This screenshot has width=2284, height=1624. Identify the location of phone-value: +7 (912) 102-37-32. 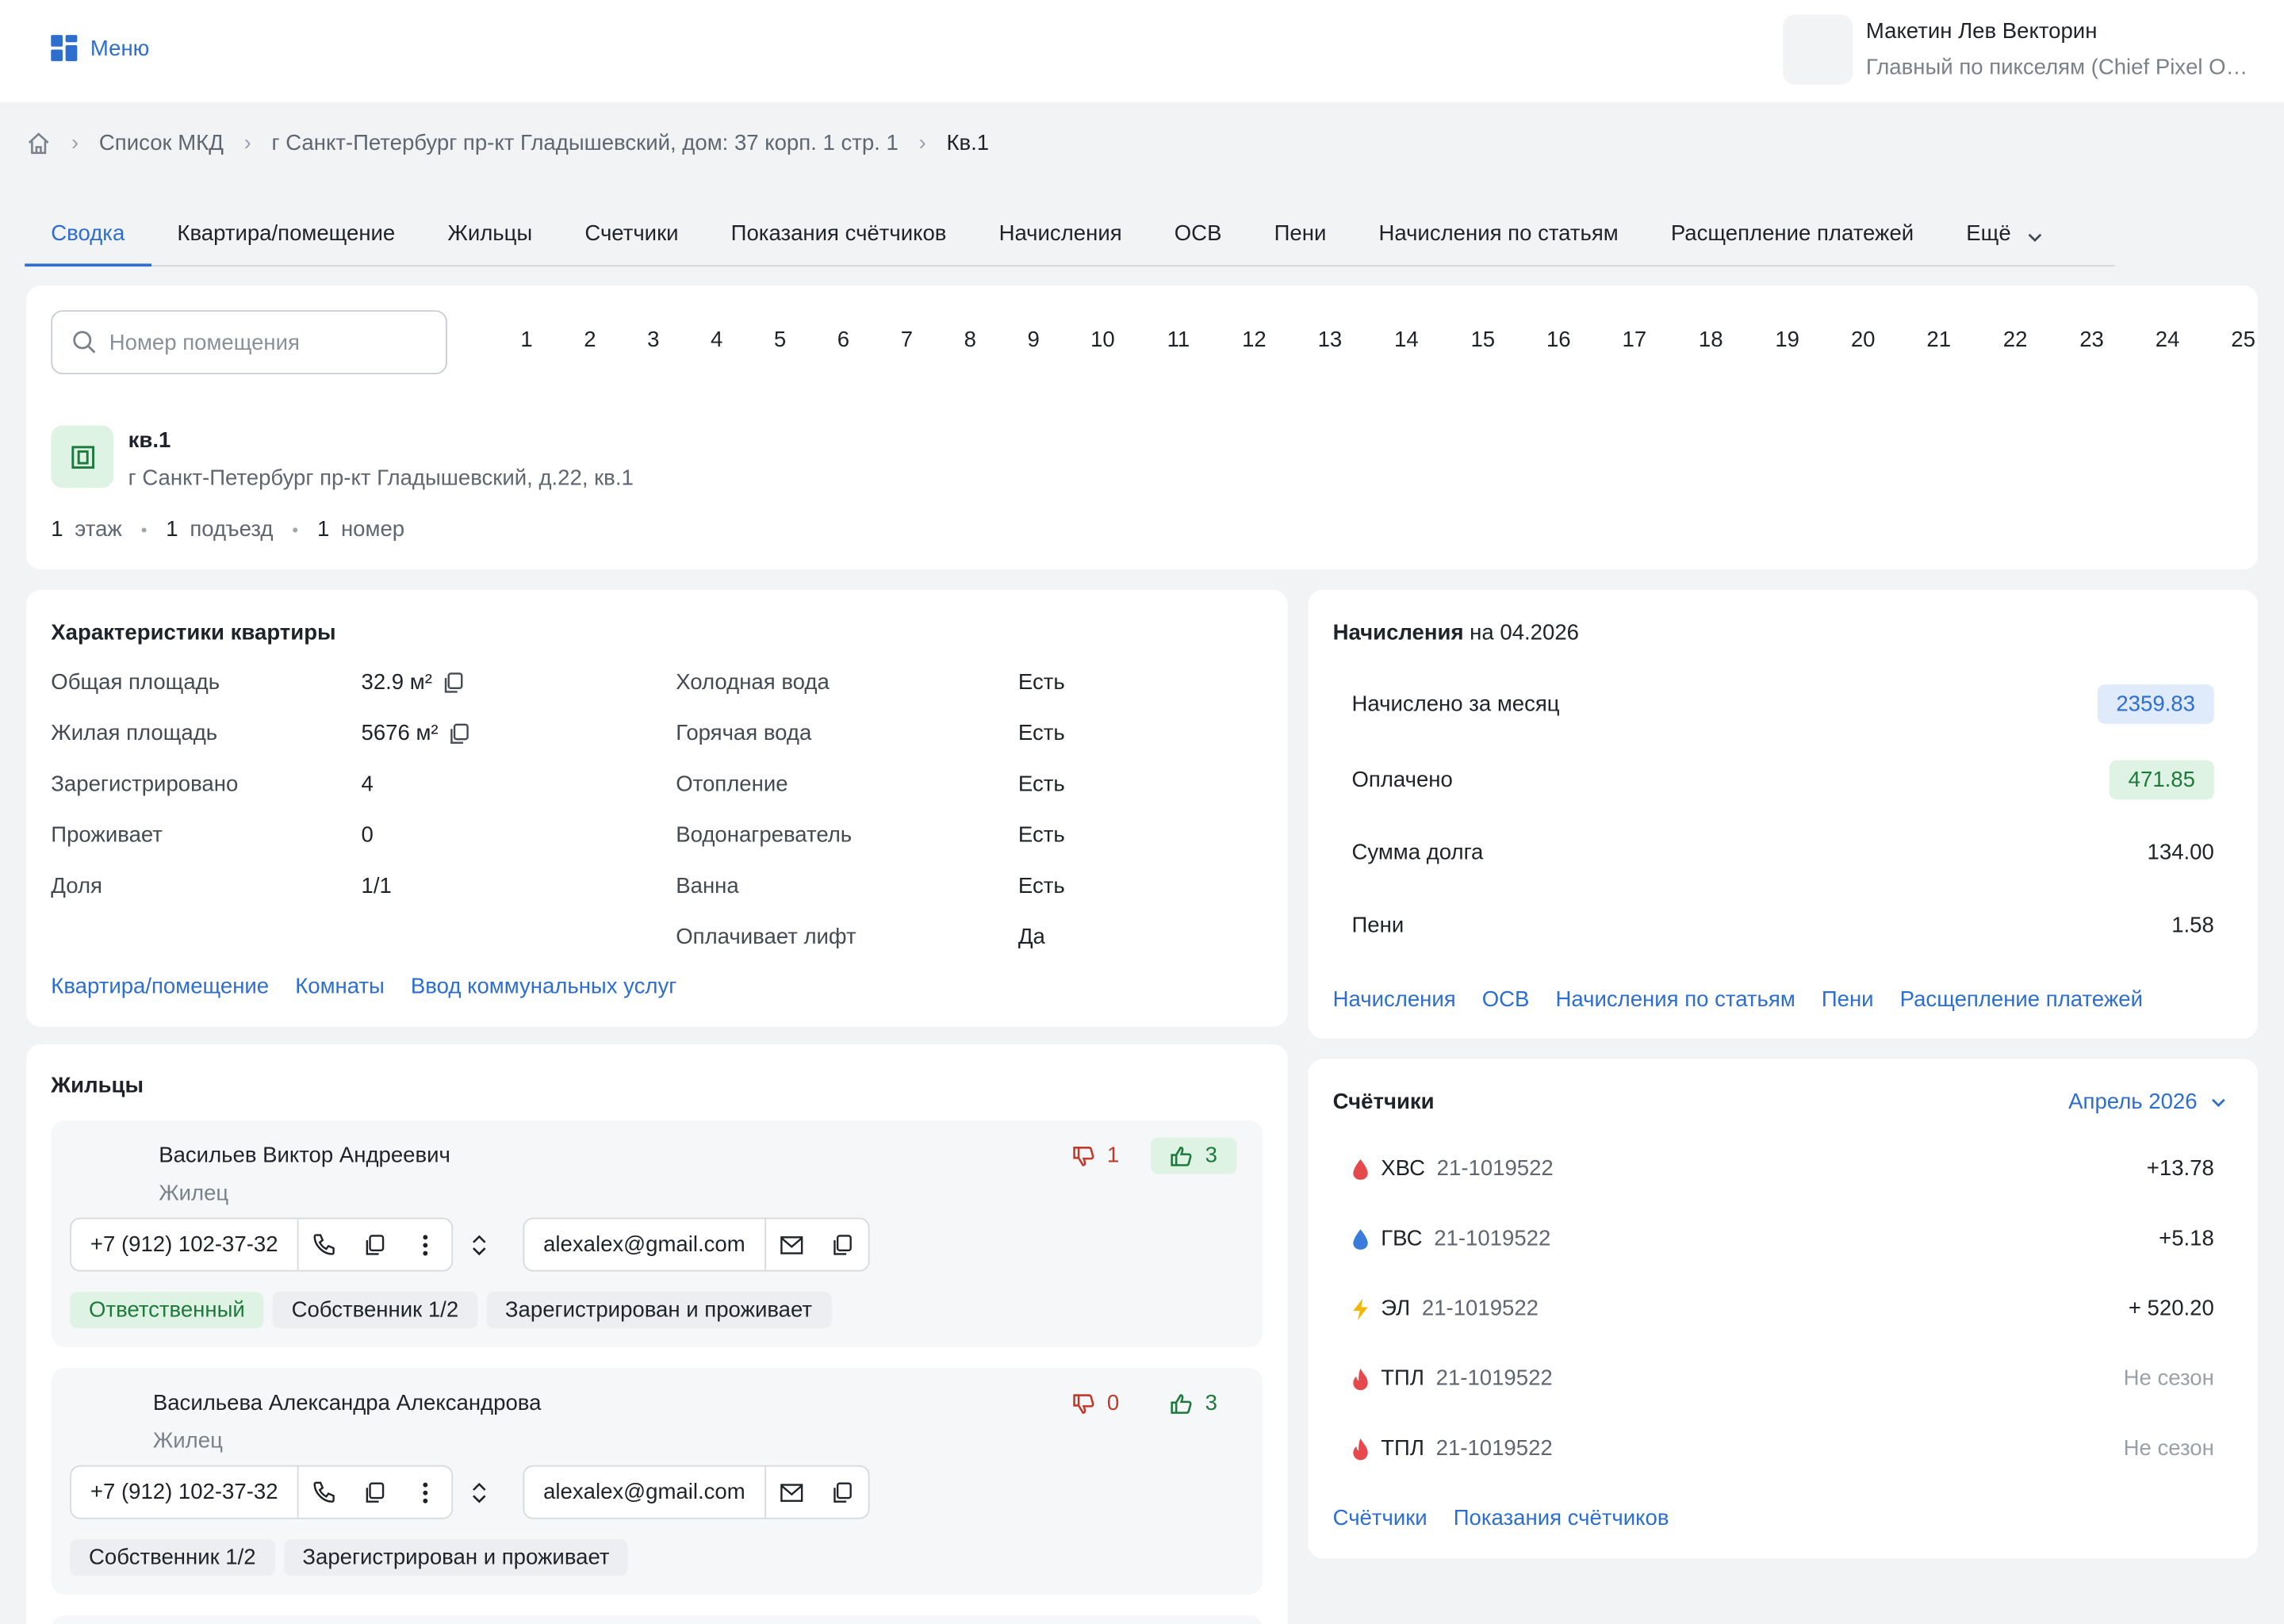
(185, 1492).